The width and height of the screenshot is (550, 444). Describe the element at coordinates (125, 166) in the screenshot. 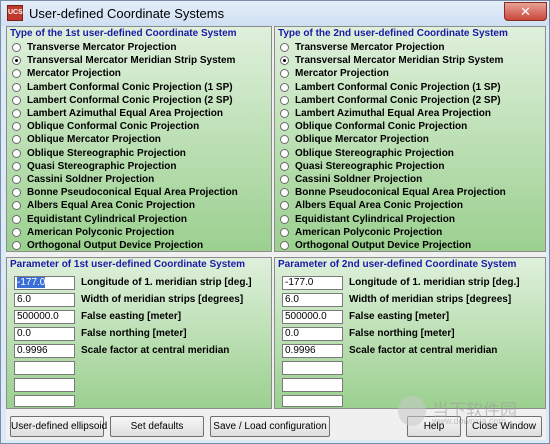

I see `type1-option: Quasi Stereographic Projection` at that location.